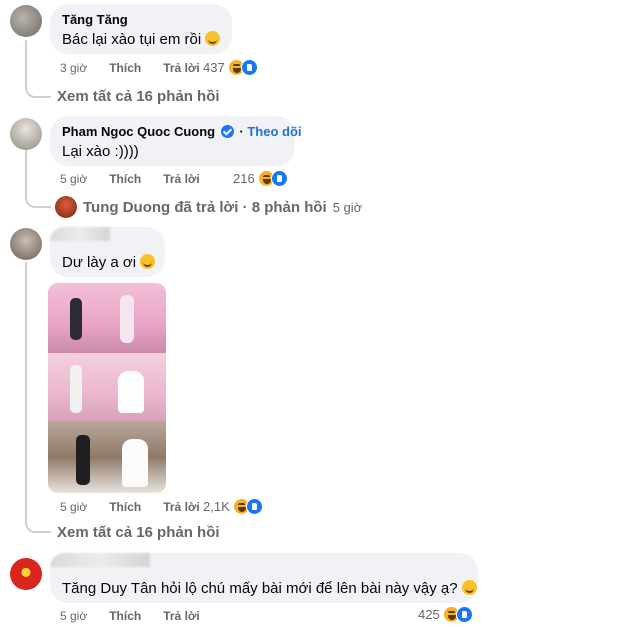 The image size is (624, 627). I want to click on reaction-summary: 437, so click(230, 67).